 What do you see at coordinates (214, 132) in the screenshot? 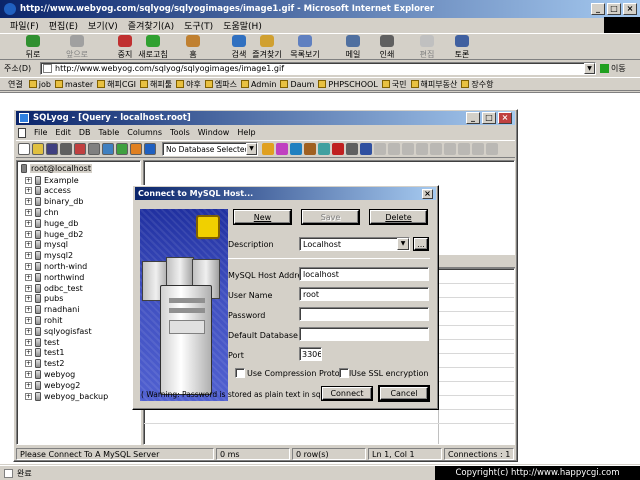
I see `sqlyog-menu-item: Window` at bounding box center [214, 132].